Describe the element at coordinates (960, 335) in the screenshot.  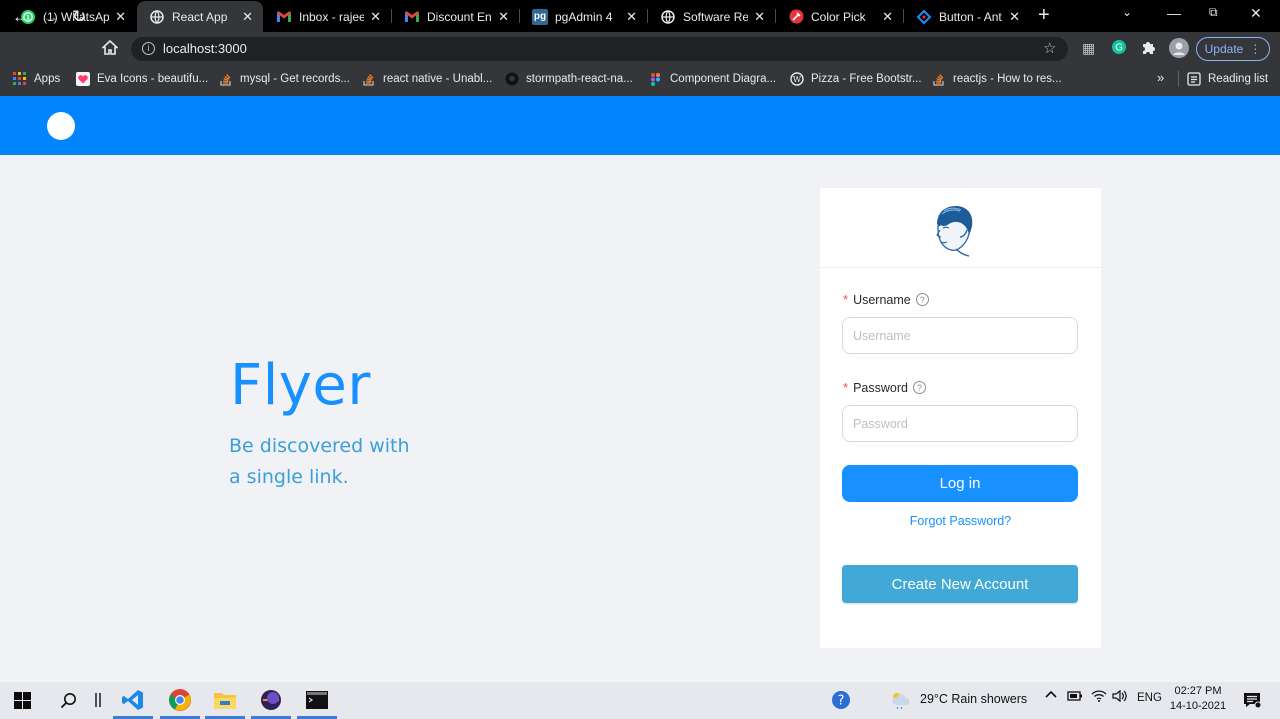
I see `username-input` at that location.